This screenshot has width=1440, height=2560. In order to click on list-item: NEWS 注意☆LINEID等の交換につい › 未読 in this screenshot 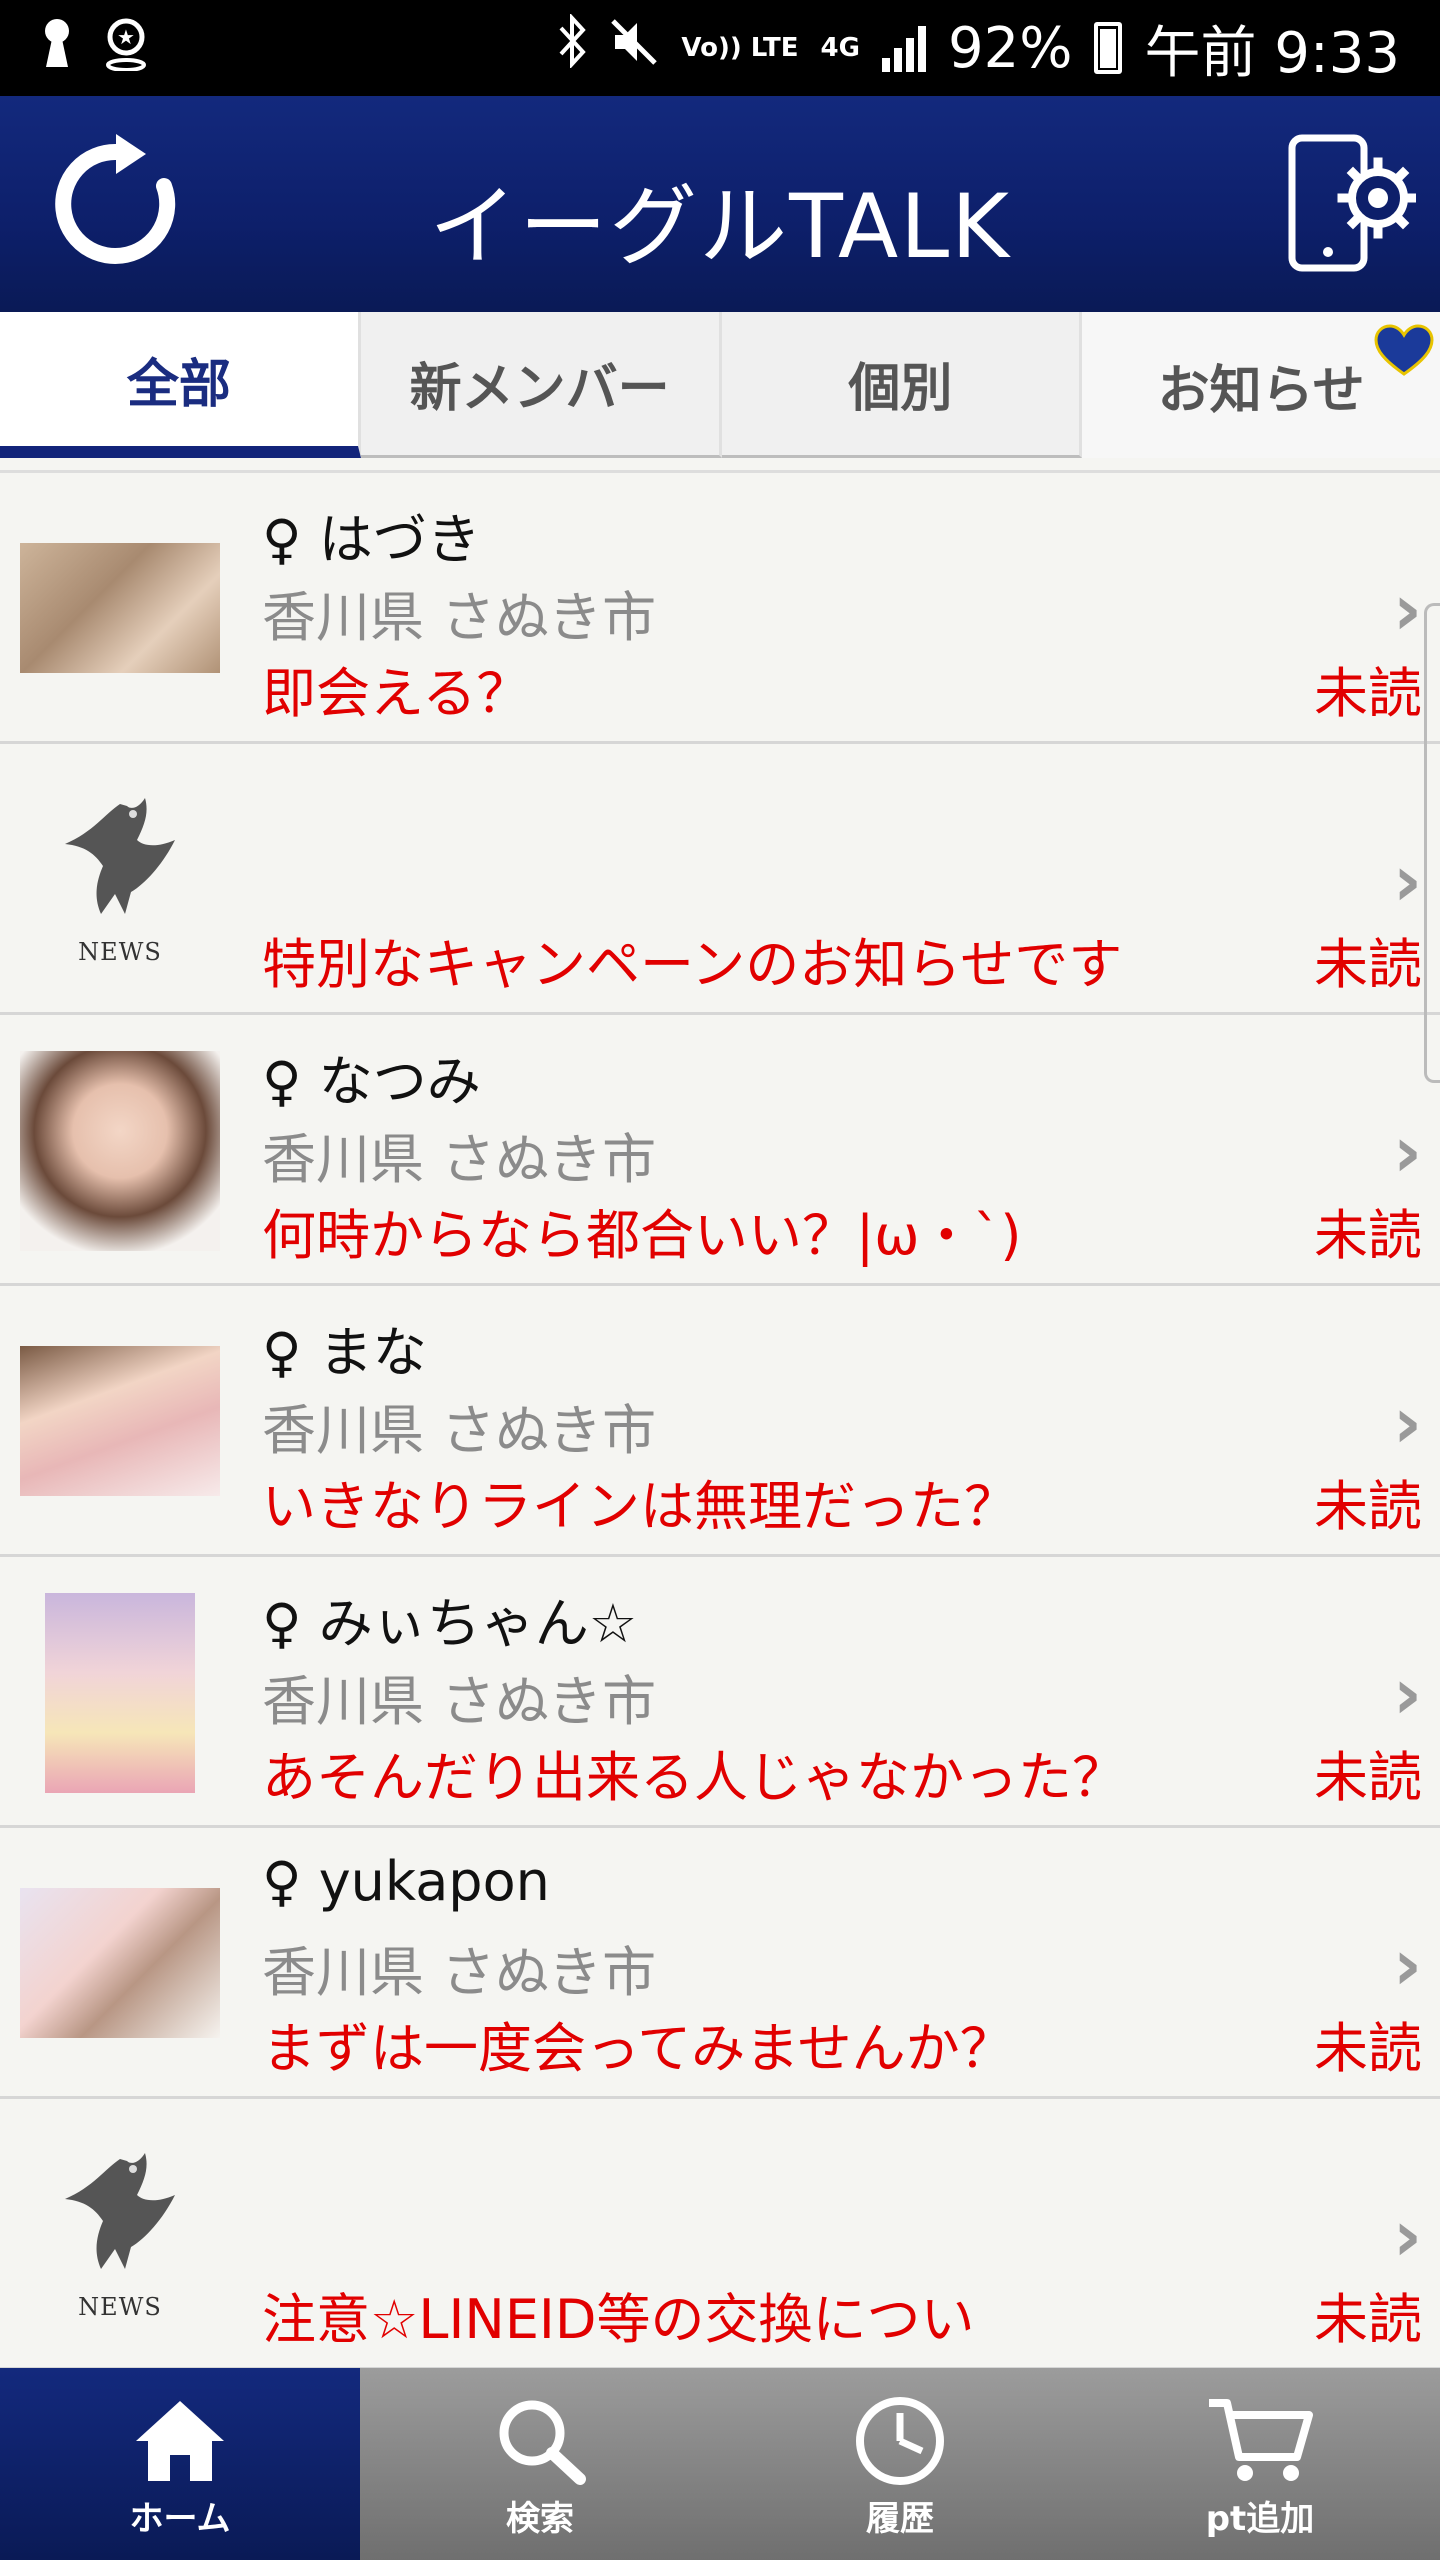, I will do `click(720, 2233)`.